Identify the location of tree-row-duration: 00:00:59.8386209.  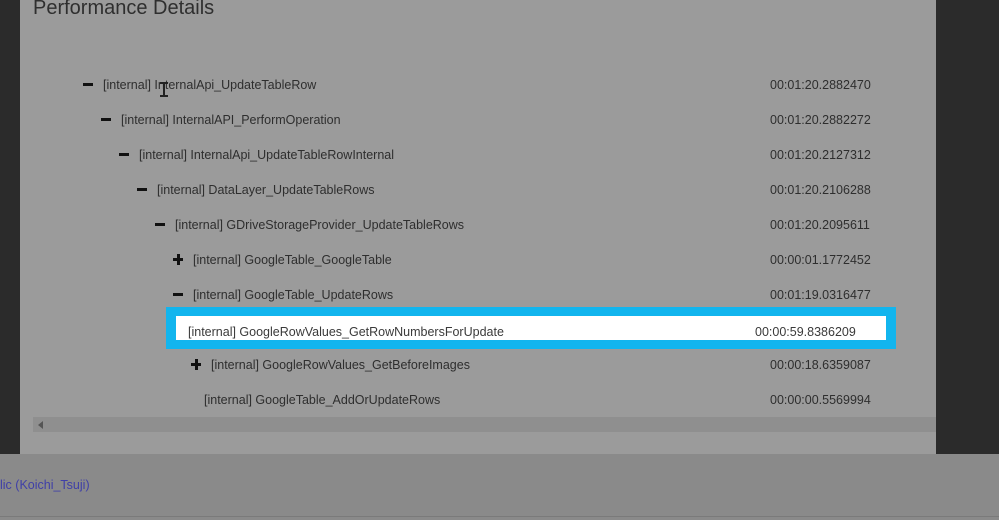
(805, 332).